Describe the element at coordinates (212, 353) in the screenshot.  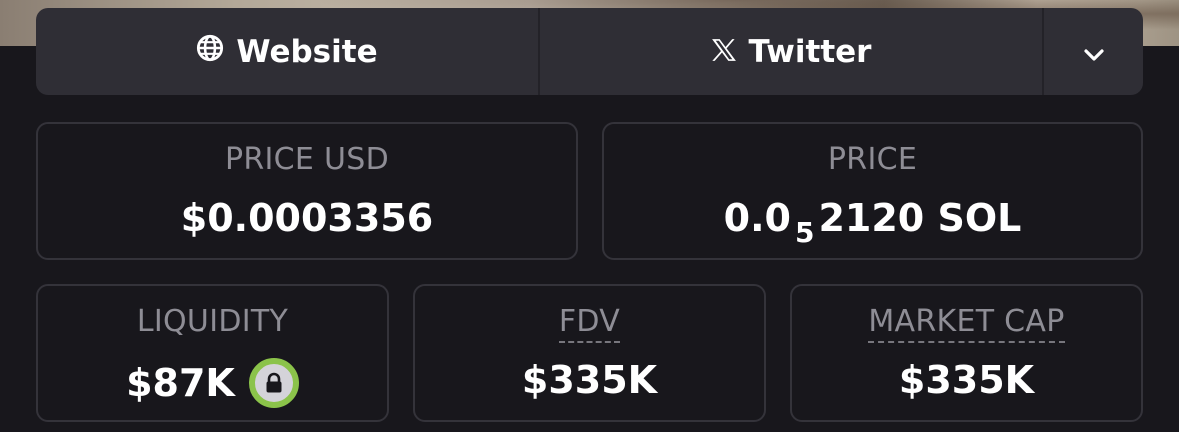
I see `liquidity-card: LIQUIDITY $87K` at that location.